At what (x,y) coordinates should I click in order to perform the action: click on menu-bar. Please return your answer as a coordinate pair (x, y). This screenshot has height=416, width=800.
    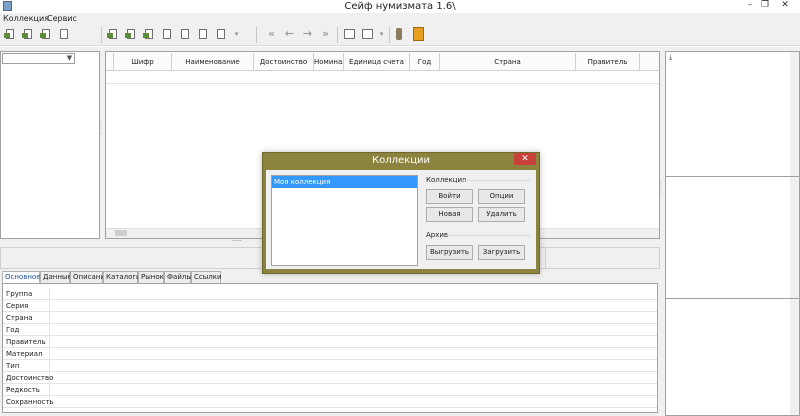
    Looking at the image, I should click on (400, 18).